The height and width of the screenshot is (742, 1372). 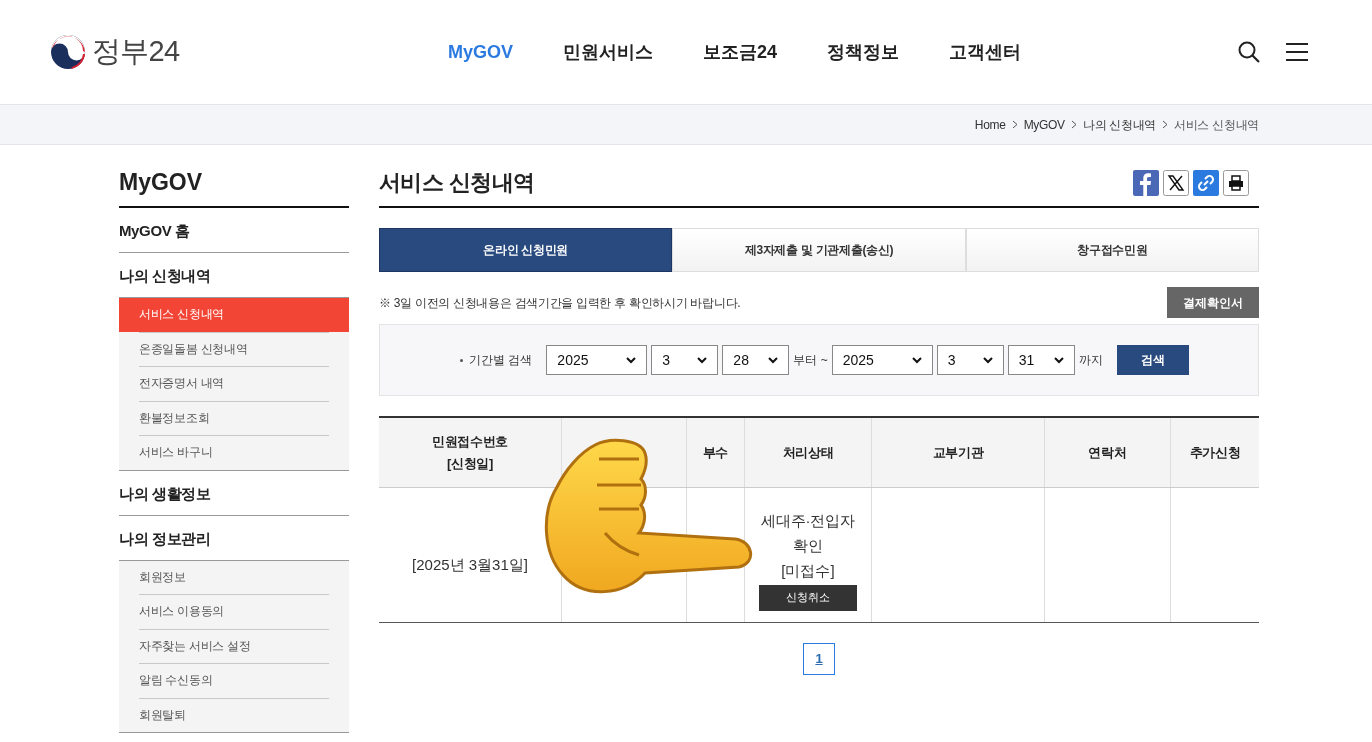 What do you see at coordinates (1146, 182) in the screenshot?
I see `facebook-icon` at bounding box center [1146, 182].